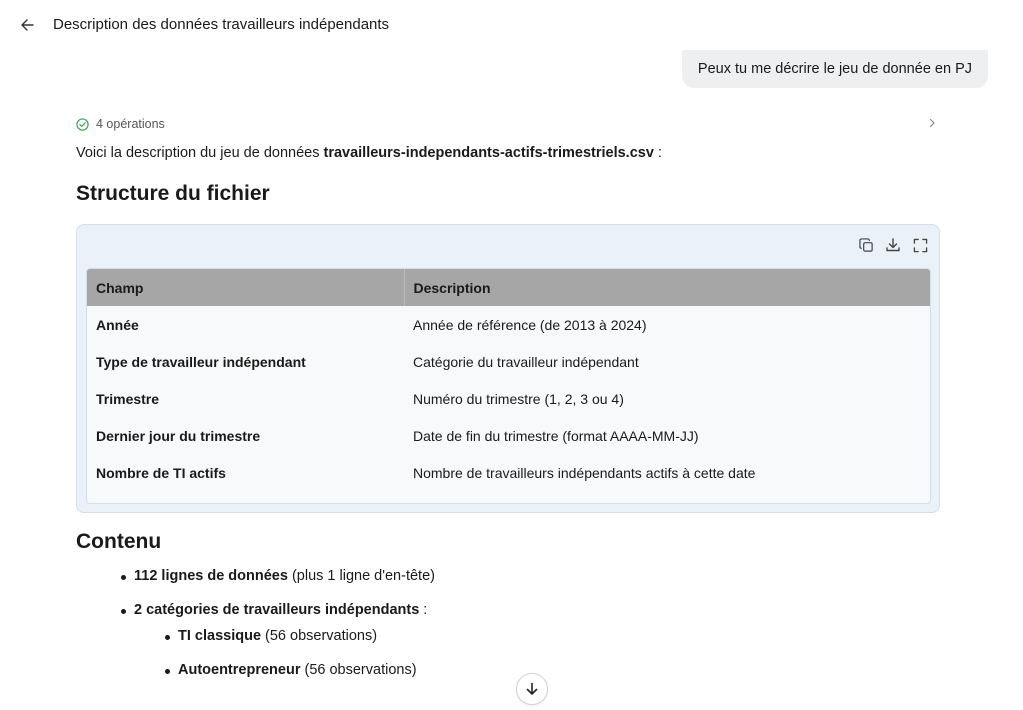 Image resolution: width=1023 pixels, height=710 pixels. What do you see at coordinates (246, 679) in the screenshot?
I see `list-item: Autoentrepreneur (56 observations)` at bounding box center [246, 679].